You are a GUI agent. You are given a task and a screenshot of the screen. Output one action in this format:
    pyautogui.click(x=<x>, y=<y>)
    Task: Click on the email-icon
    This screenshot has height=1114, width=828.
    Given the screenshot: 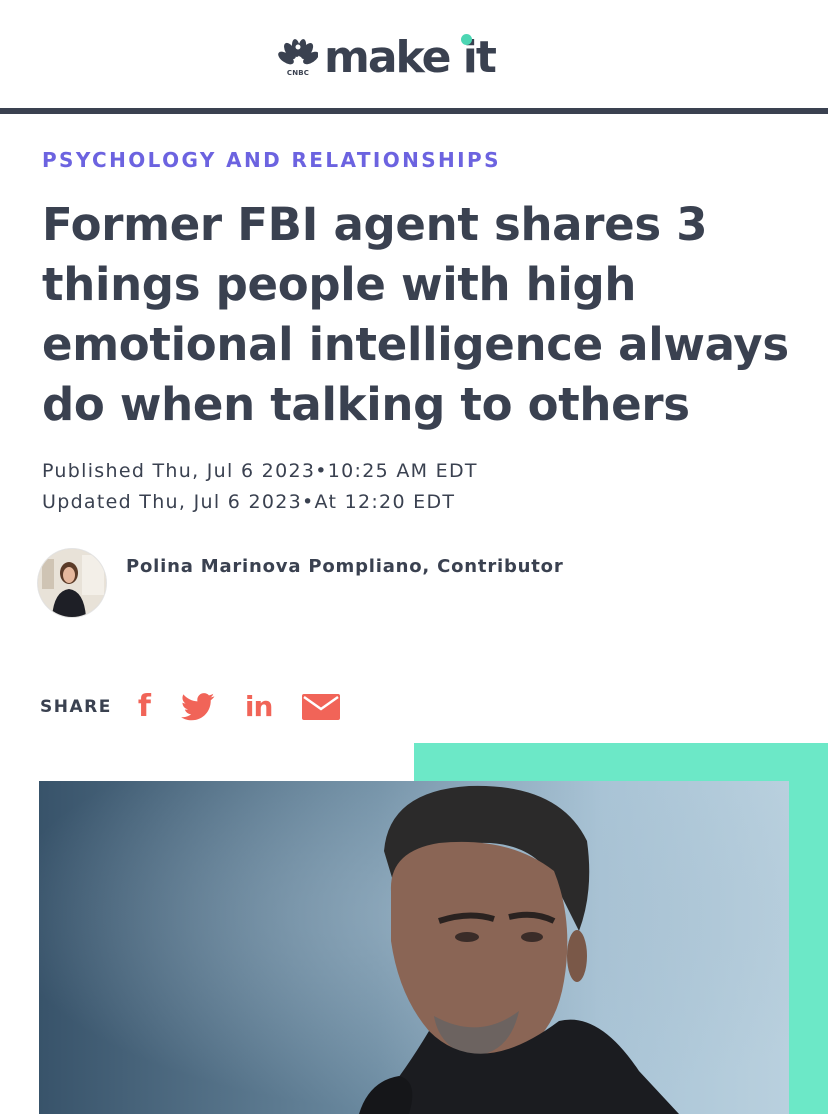 What is the action you would take?
    pyautogui.click(x=321, y=707)
    